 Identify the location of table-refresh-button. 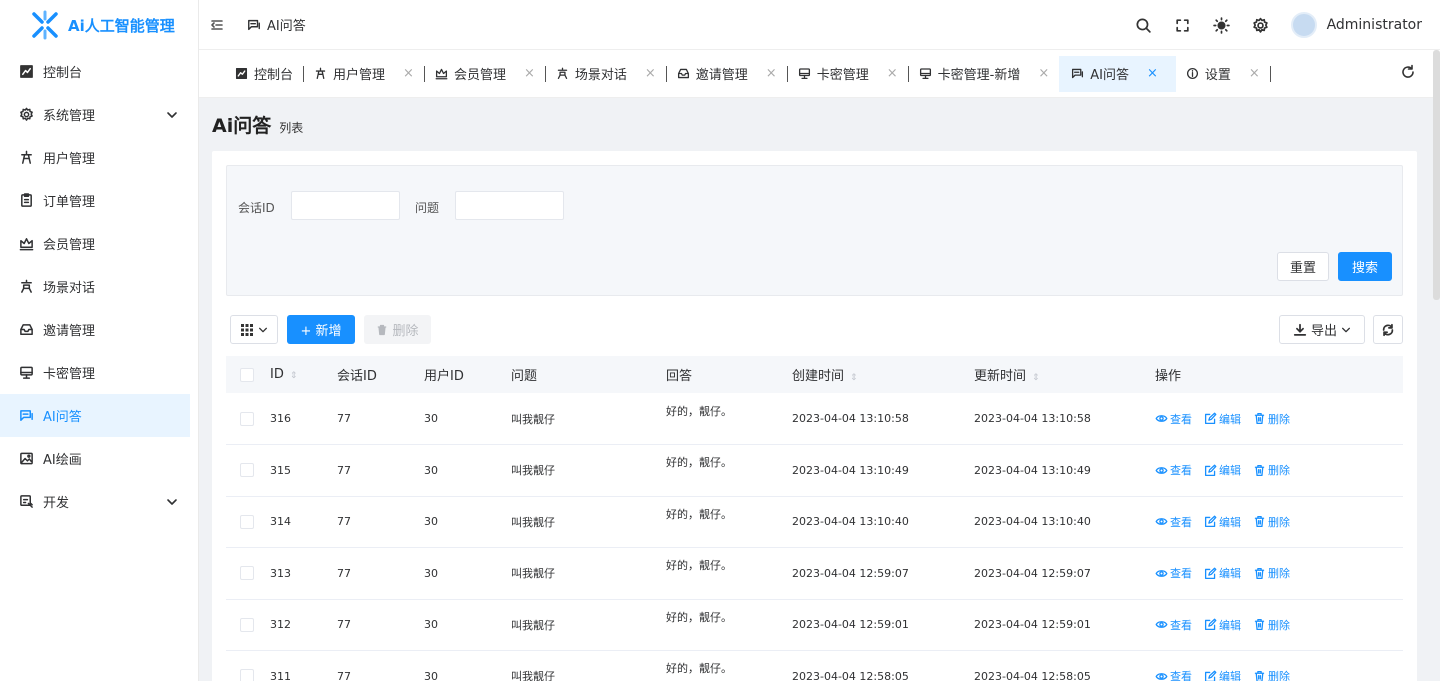
(1388, 329).